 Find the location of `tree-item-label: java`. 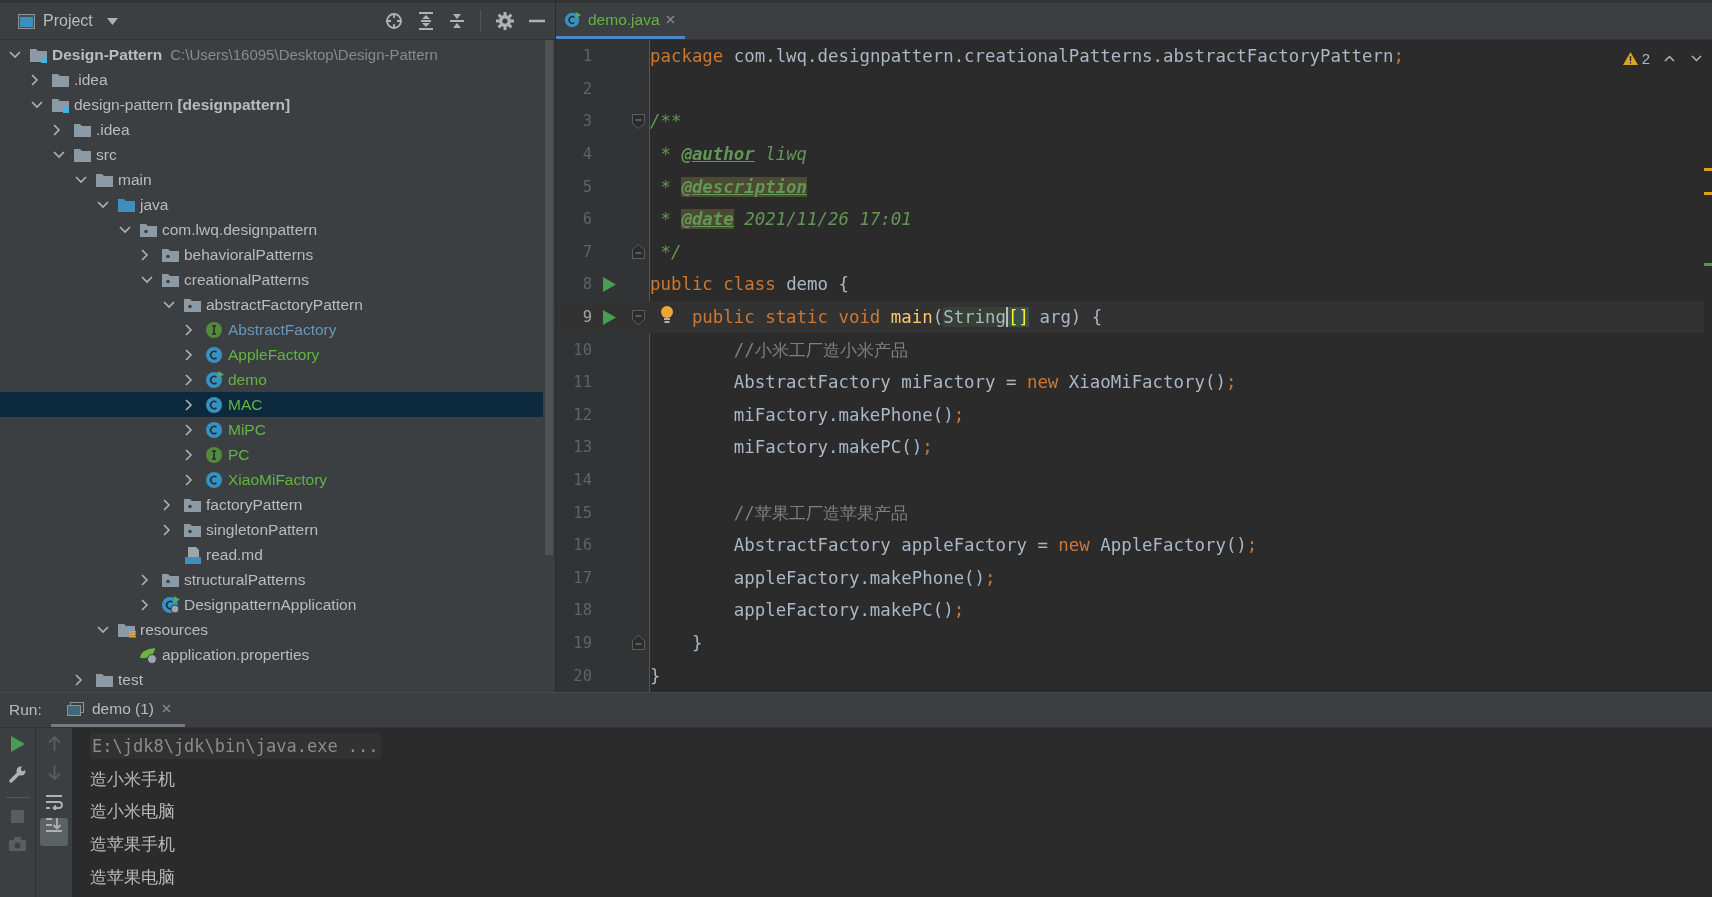

tree-item-label: java is located at coordinates (154, 204).